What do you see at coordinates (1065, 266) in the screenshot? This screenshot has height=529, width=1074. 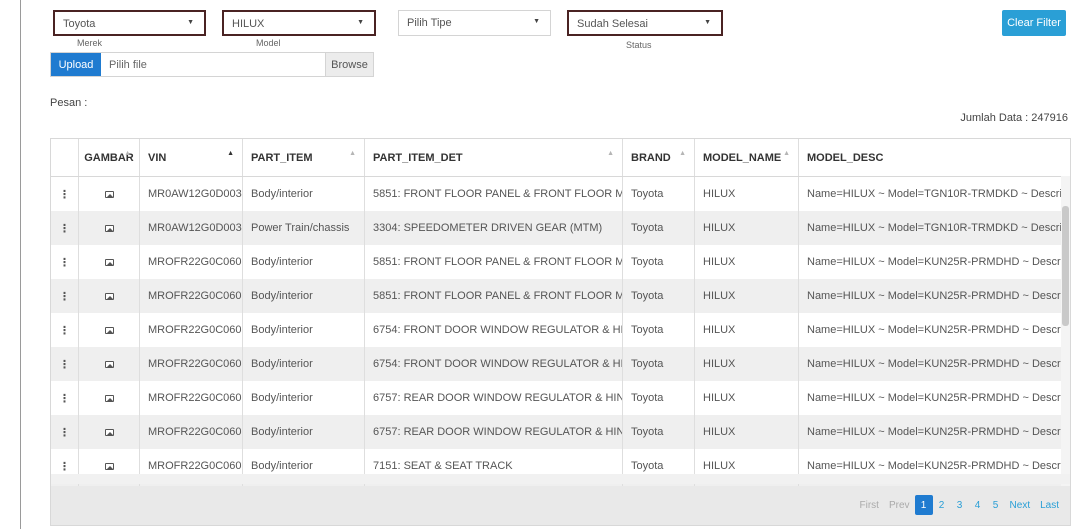 I see `scrollbar-thumb` at bounding box center [1065, 266].